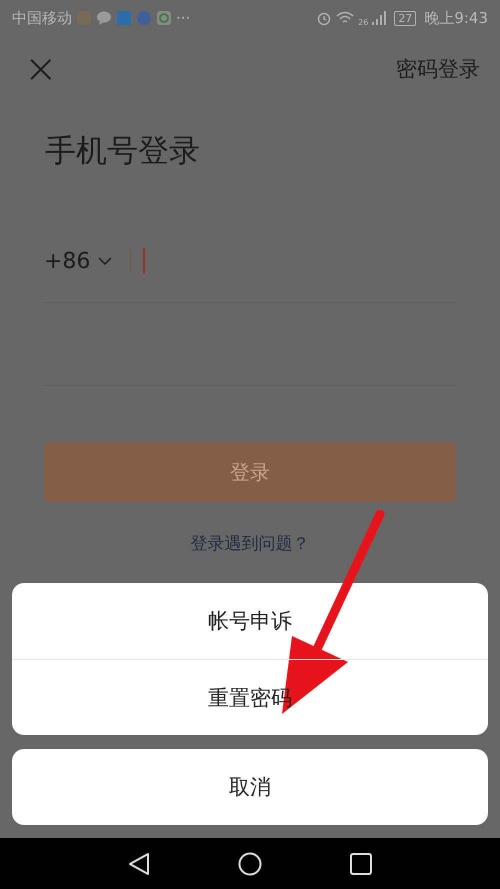 The width and height of the screenshot is (500, 889). Describe the element at coordinates (144, 261) in the screenshot. I see `text-cursor` at that location.